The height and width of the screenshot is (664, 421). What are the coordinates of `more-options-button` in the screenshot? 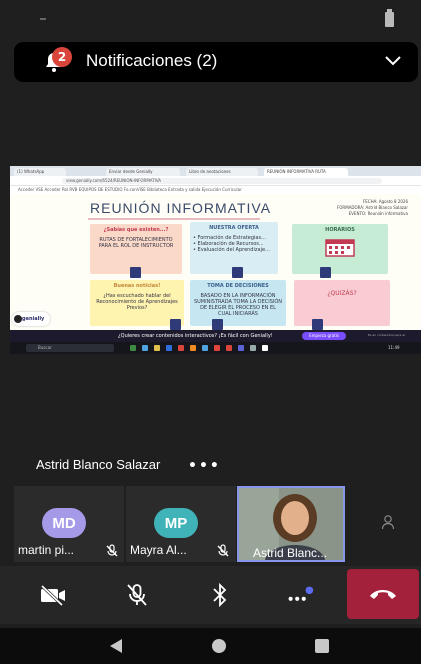 It's located at (300, 595).